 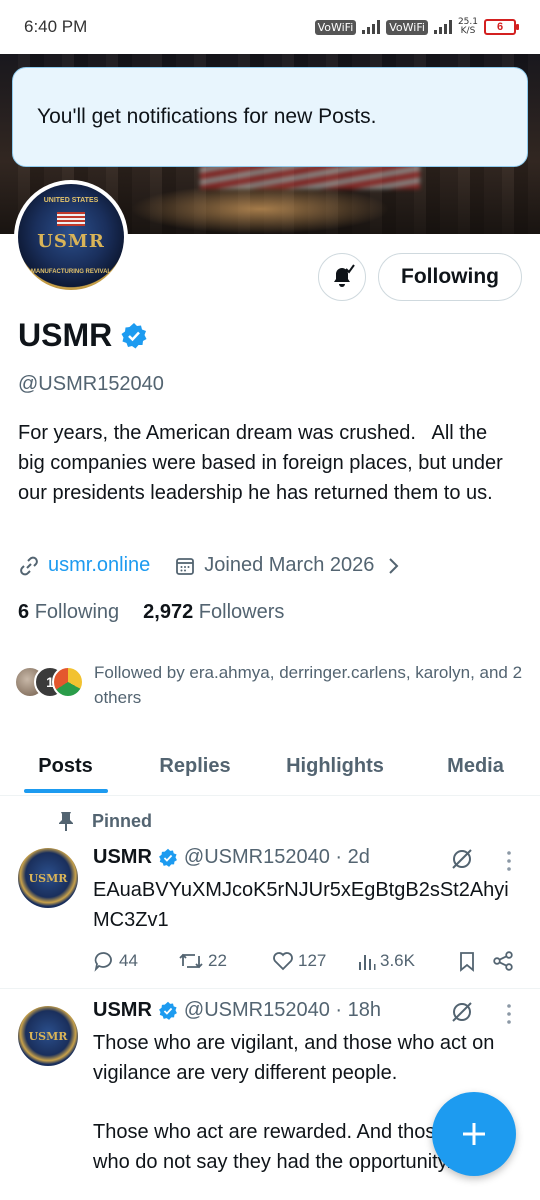 I want to click on joined-date: Joined March 2026, so click(x=289, y=565).